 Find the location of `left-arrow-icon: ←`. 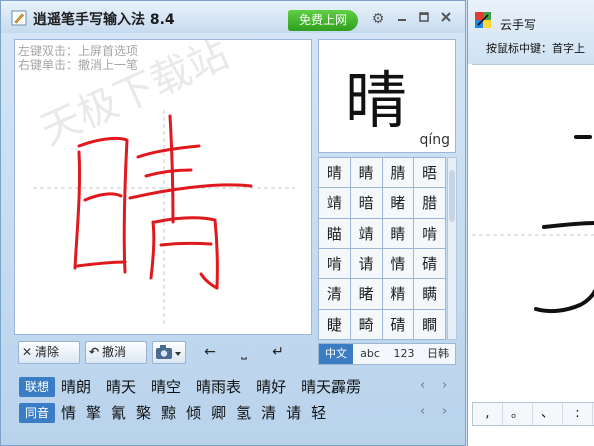

left-arrow-icon: ← is located at coordinates (210, 352).